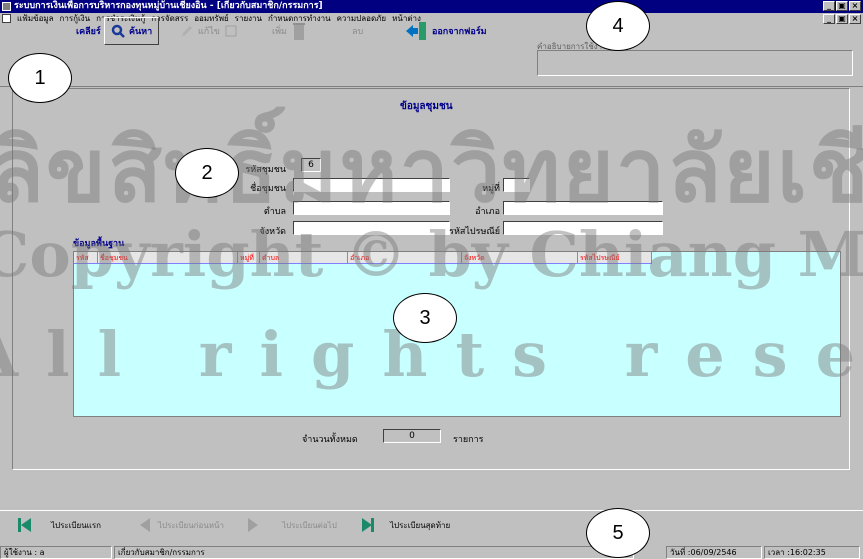  I want to click on search-icon, so click(118, 31).